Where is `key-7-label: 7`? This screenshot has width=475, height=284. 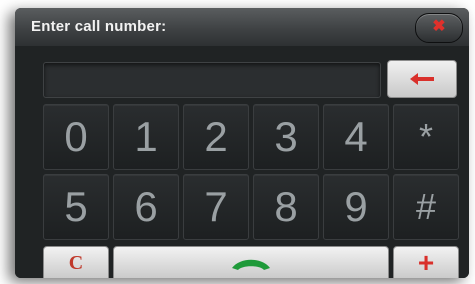 key-7-label: 7 is located at coordinates (216, 206).